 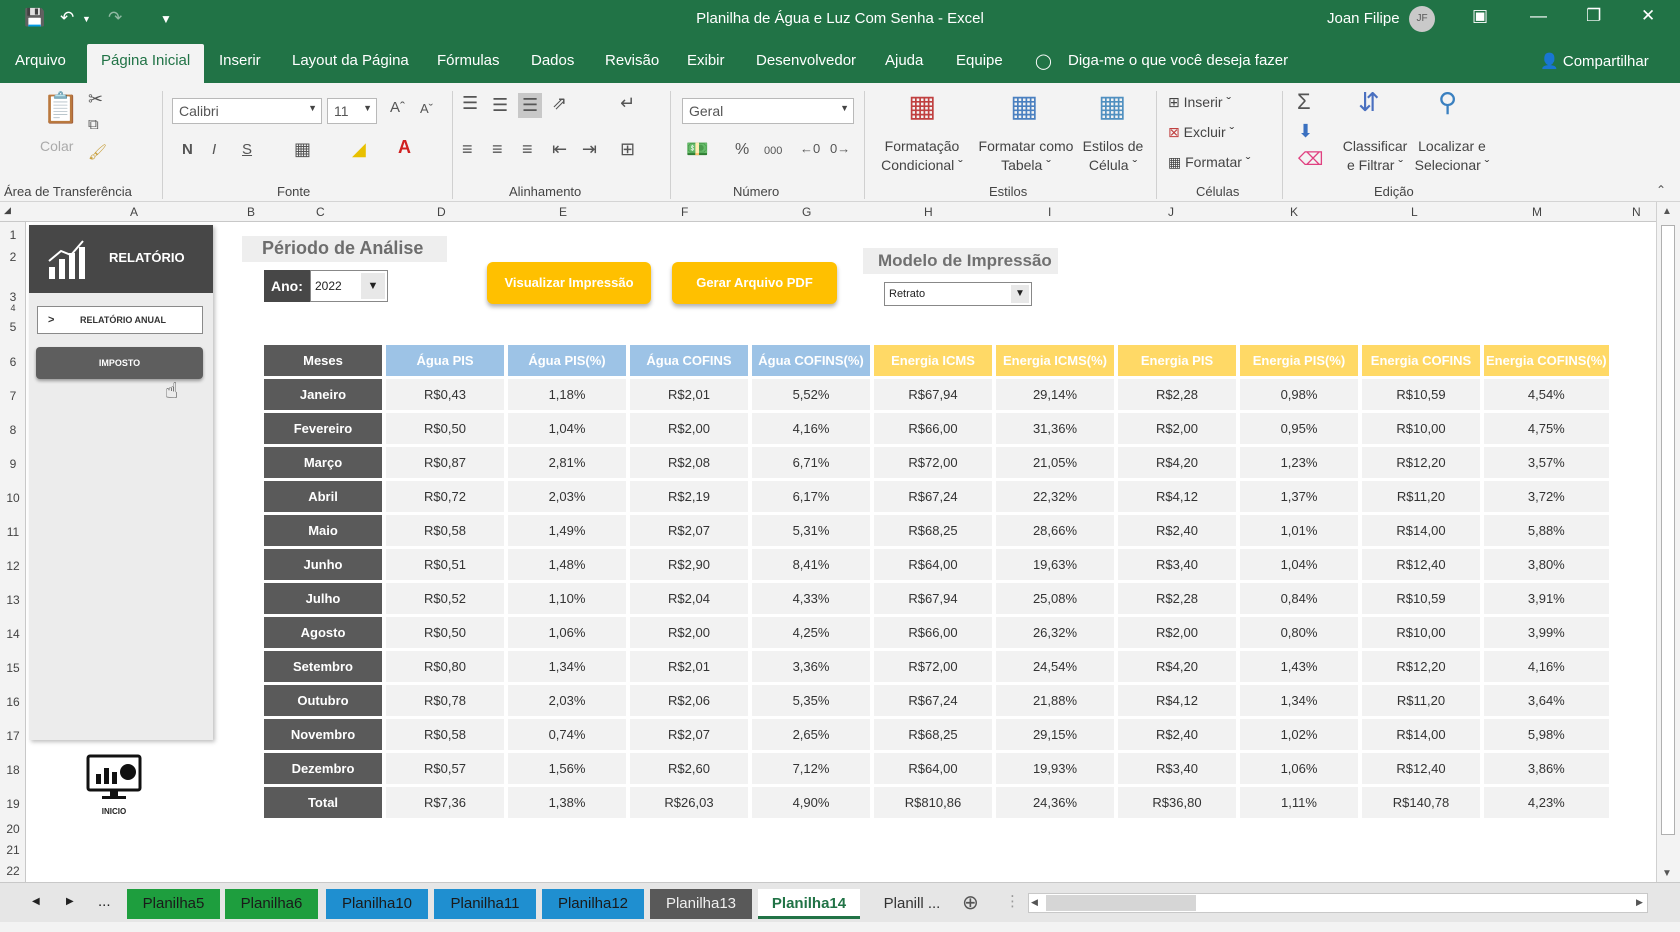 I want to click on value-cell: 3,72%, so click(x=1546, y=496).